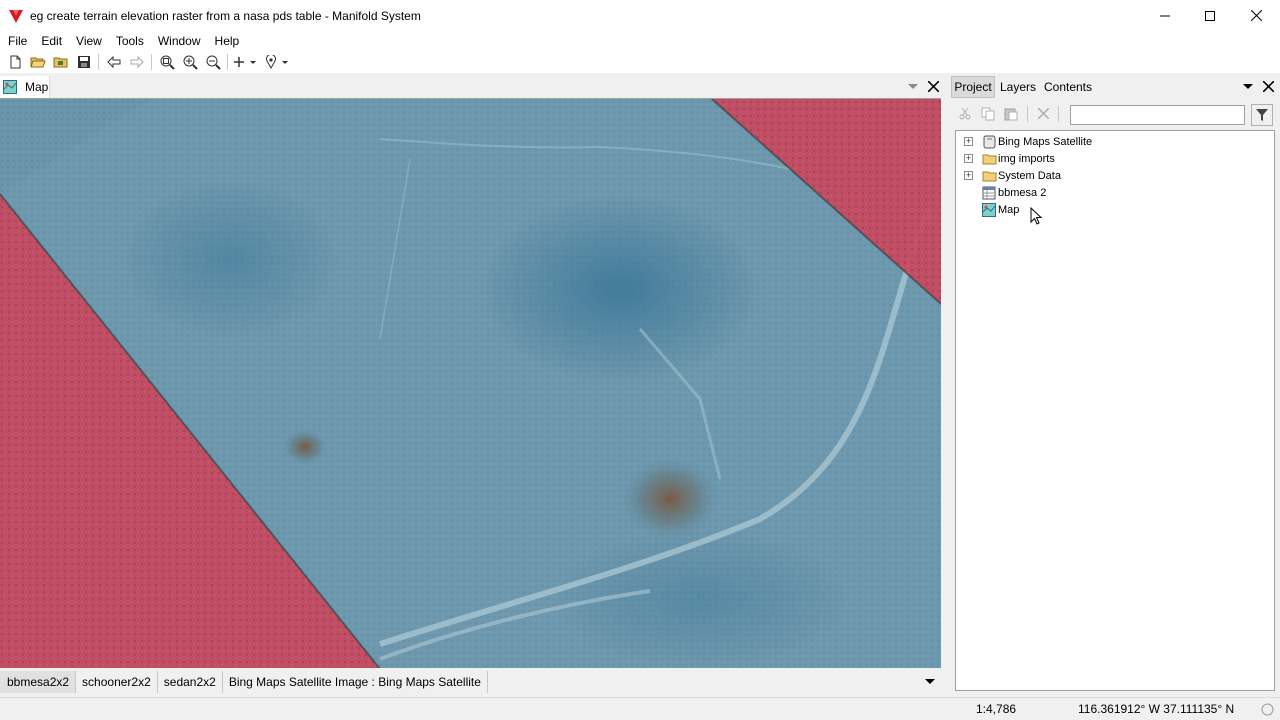 The width and height of the screenshot is (1280, 720). I want to click on arrow-left-icon, so click(113, 62).